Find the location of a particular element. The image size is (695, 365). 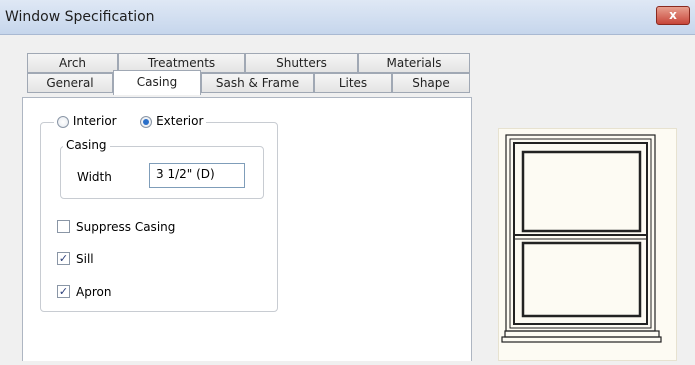

interior-radio is located at coordinates (63, 121).